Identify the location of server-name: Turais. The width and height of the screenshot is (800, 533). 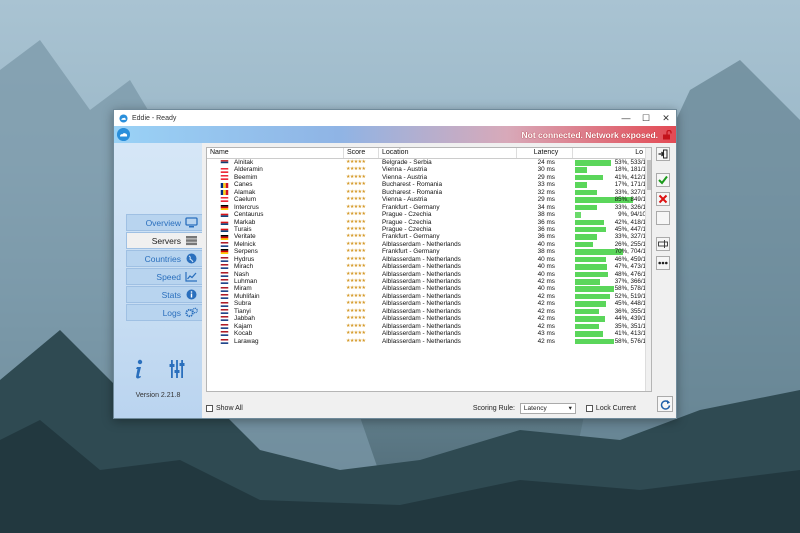
(243, 229).